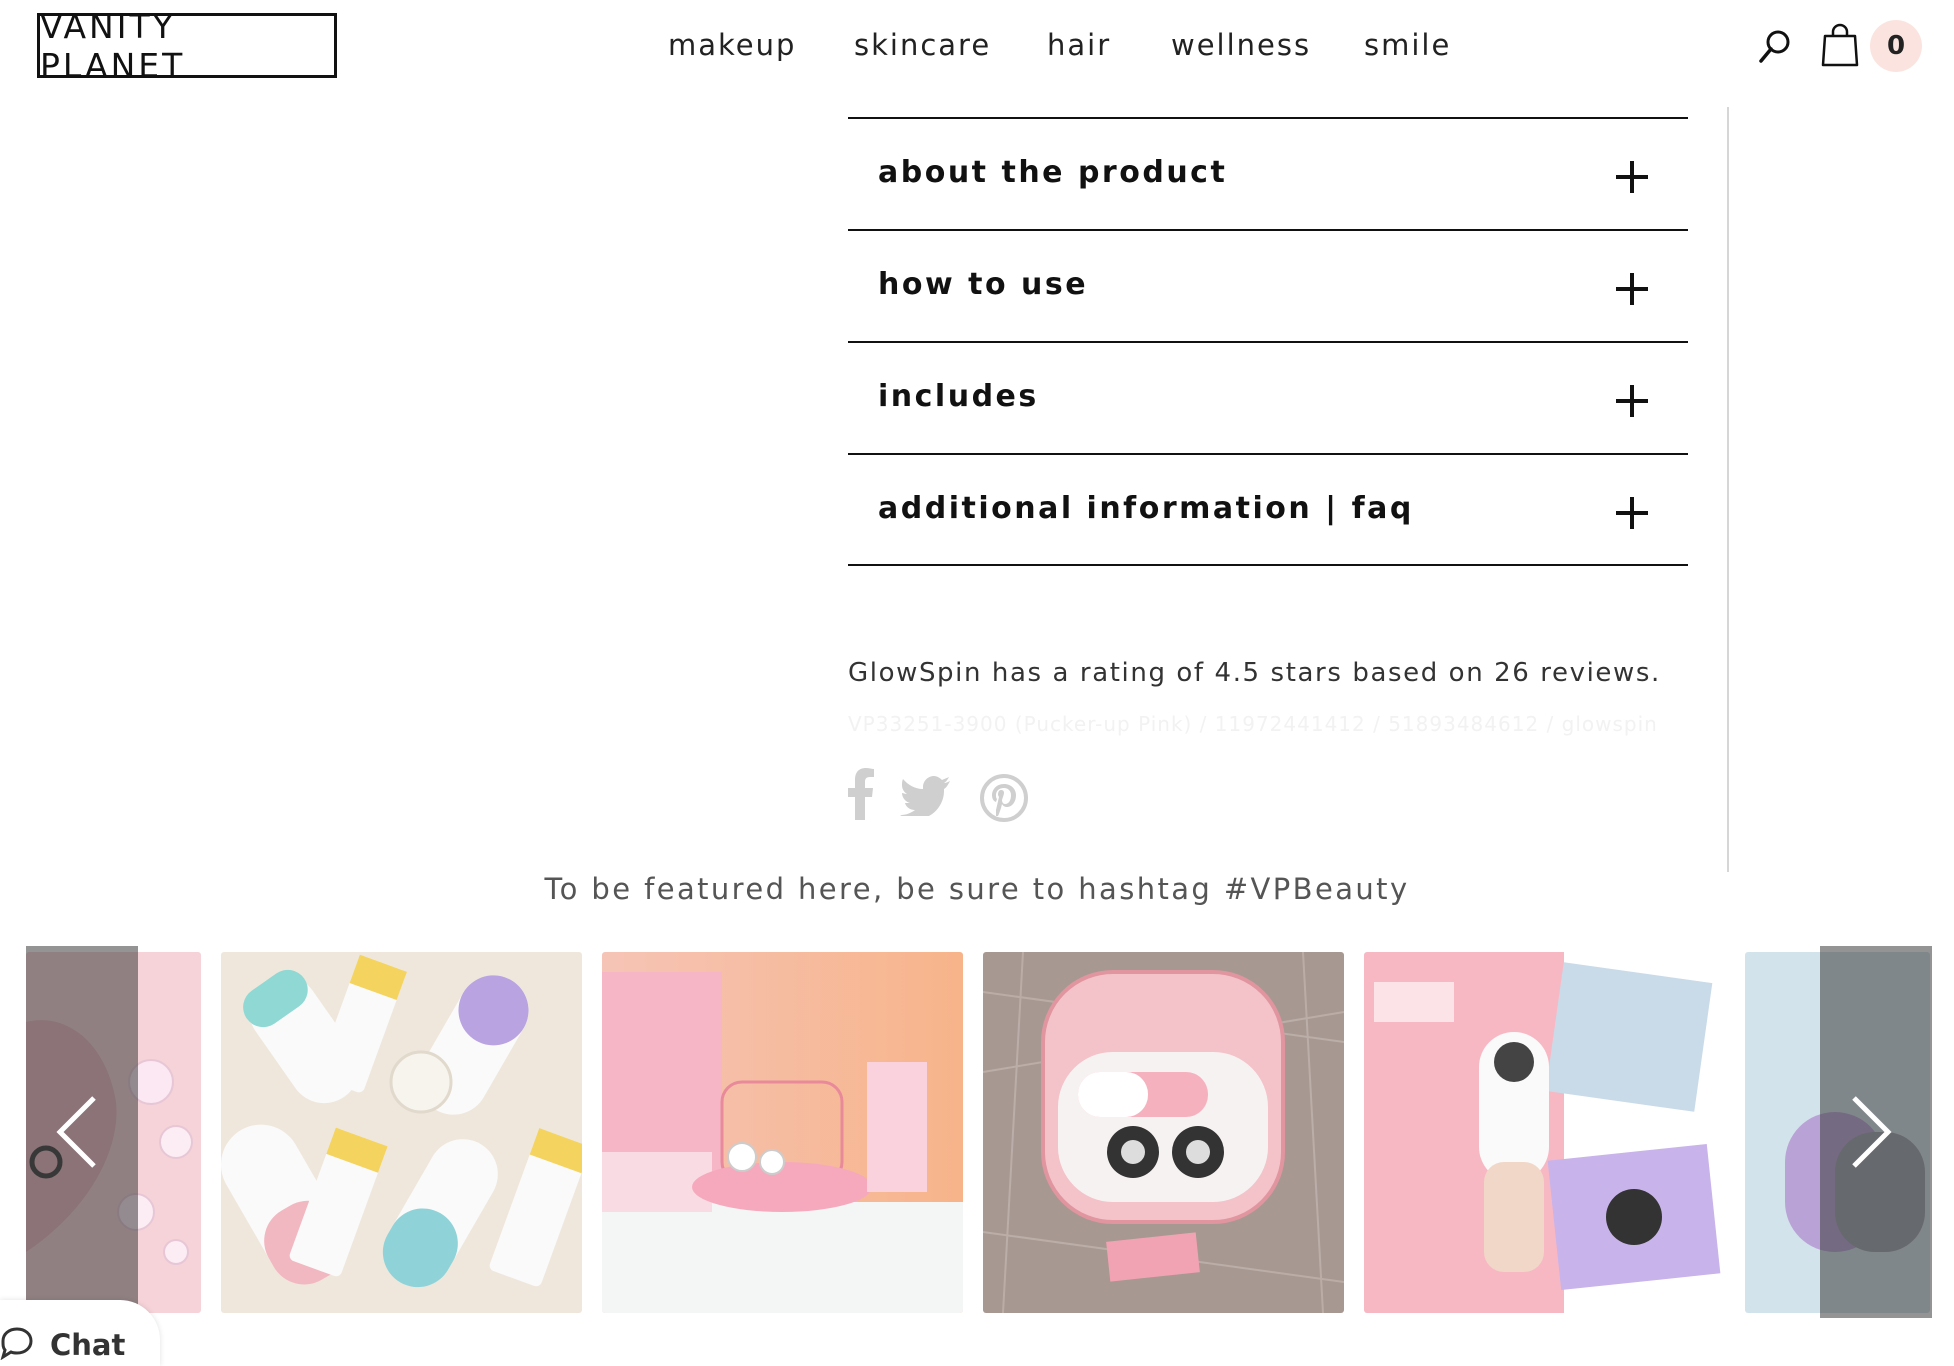 The height and width of the screenshot is (1366, 1954). What do you see at coordinates (1840, 47) in the screenshot?
I see `shopping-bag-icon` at bounding box center [1840, 47].